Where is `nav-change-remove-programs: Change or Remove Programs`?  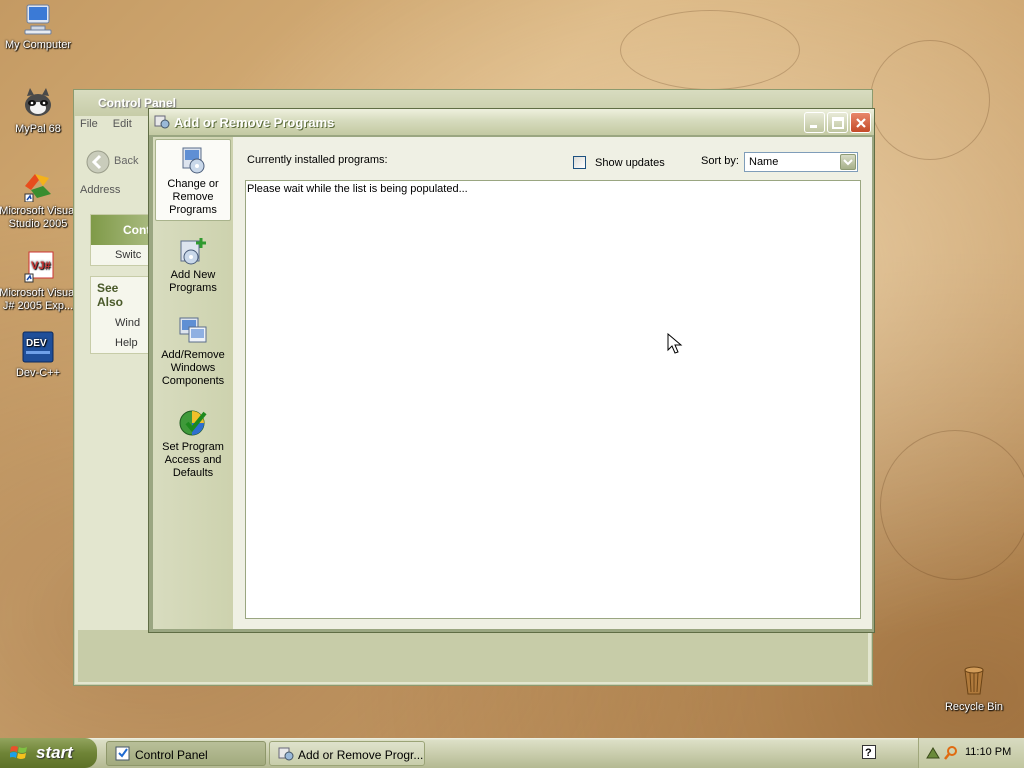 nav-change-remove-programs: Change or Remove Programs is located at coordinates (193, 180).